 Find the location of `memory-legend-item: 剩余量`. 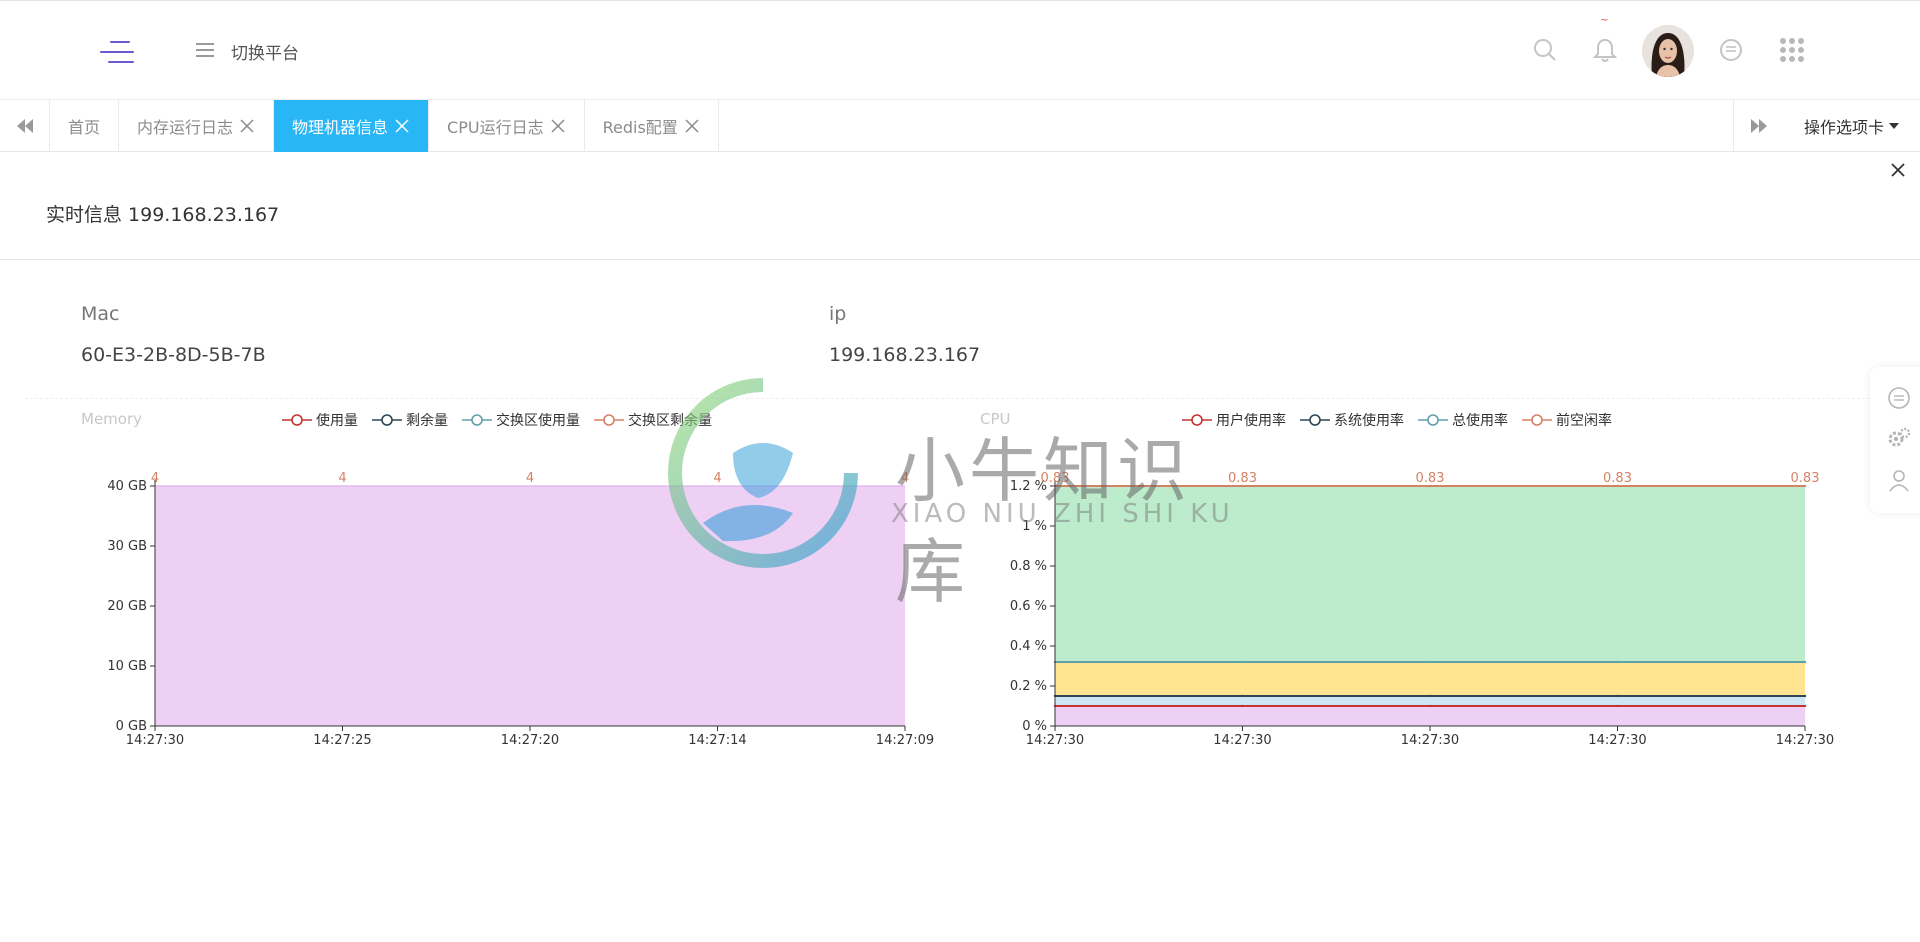

memory-legend-item: 剩余量 is located at coordinates (410, 420).